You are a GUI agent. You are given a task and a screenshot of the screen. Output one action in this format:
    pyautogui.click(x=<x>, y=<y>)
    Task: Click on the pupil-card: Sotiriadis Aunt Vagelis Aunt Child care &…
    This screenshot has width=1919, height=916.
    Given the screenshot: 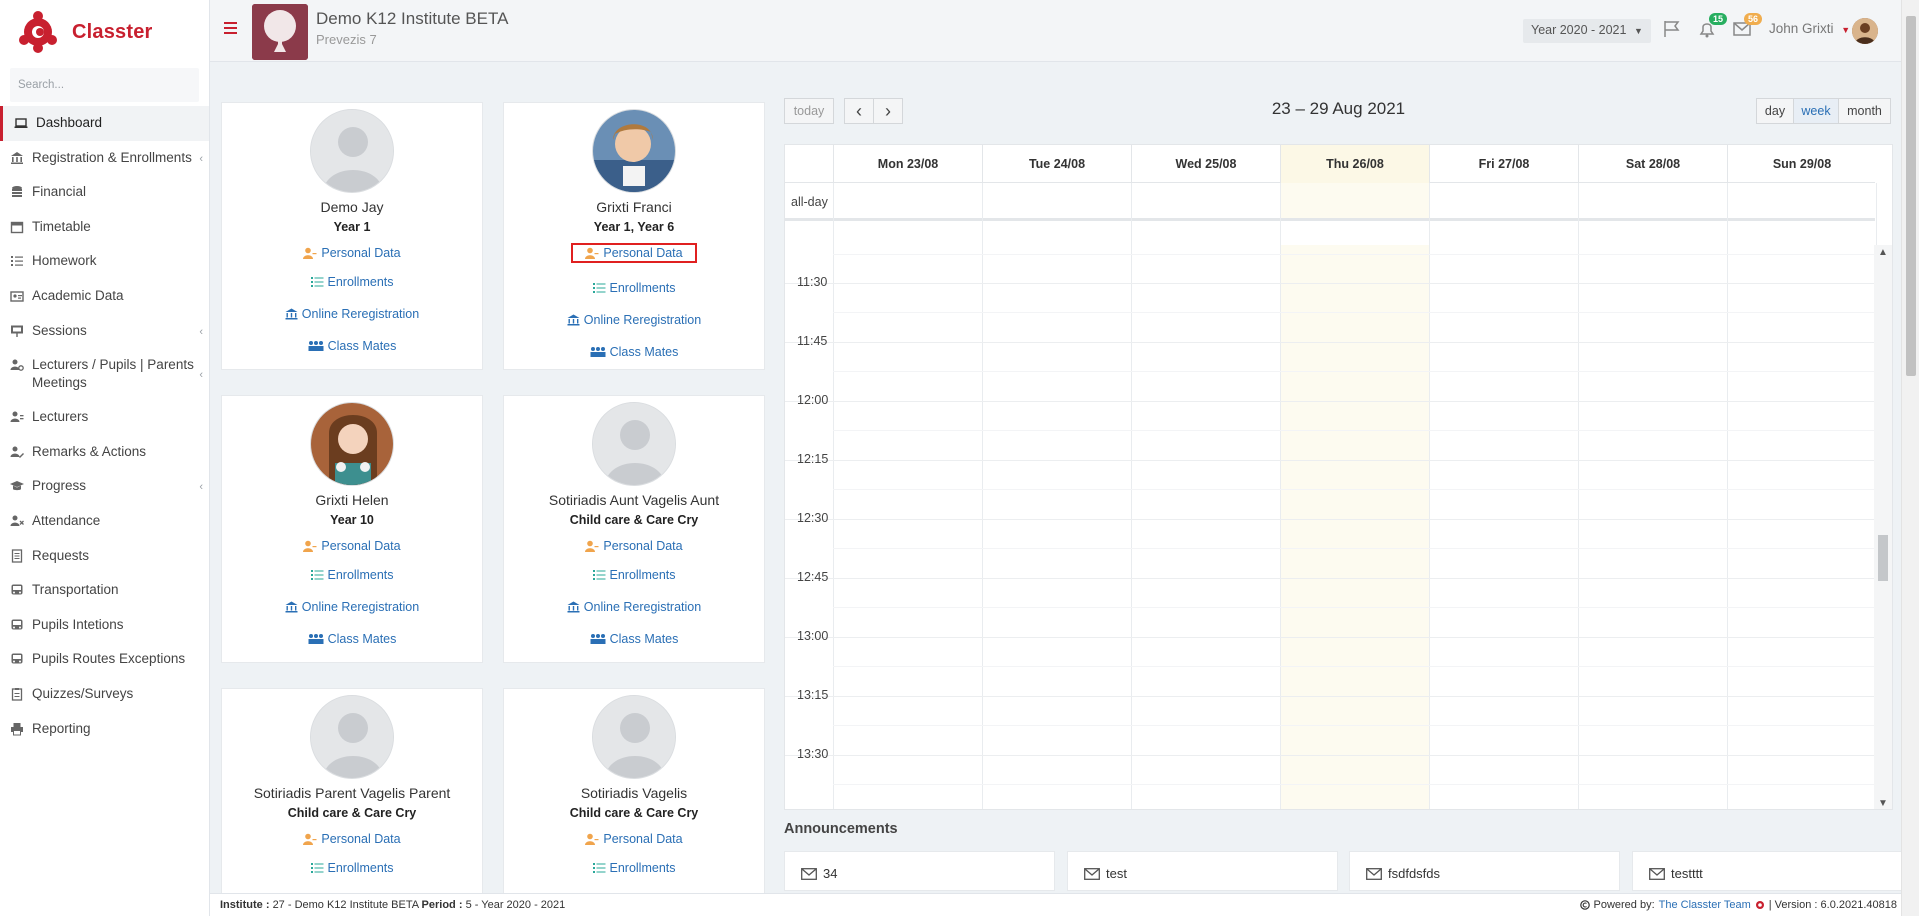 What is the action you would take?
    pyautogui.click(x=634, y=529)
    